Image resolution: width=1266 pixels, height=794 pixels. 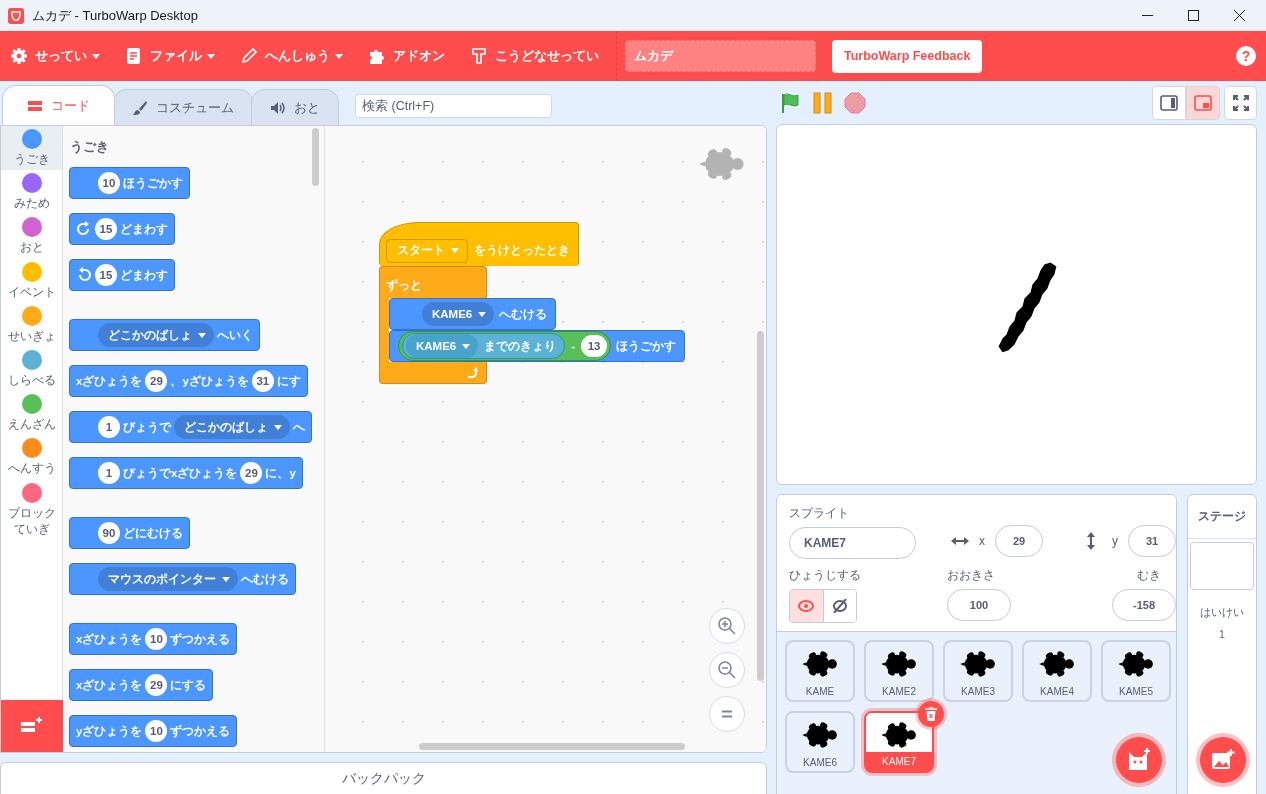 I want to click on code-block: yざひょうを 10 ずつかえる, so click(x=153, y=731).